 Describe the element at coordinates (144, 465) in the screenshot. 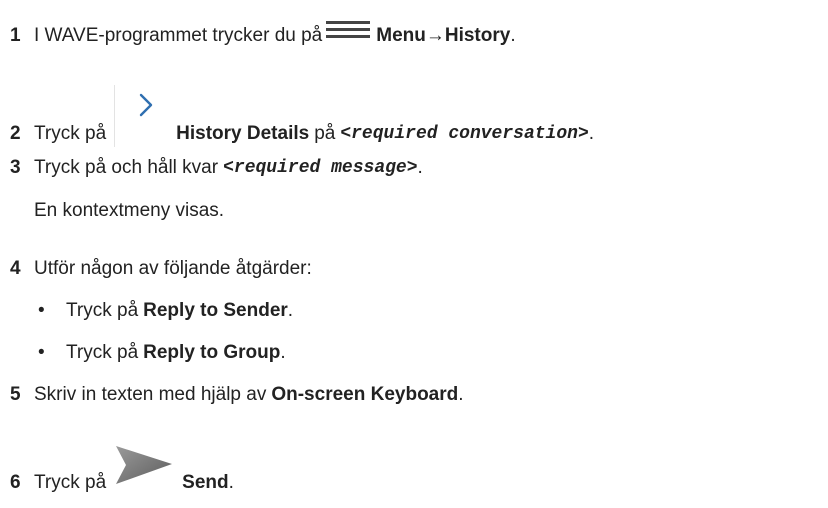

I see `send-arrow-icon` at that location.